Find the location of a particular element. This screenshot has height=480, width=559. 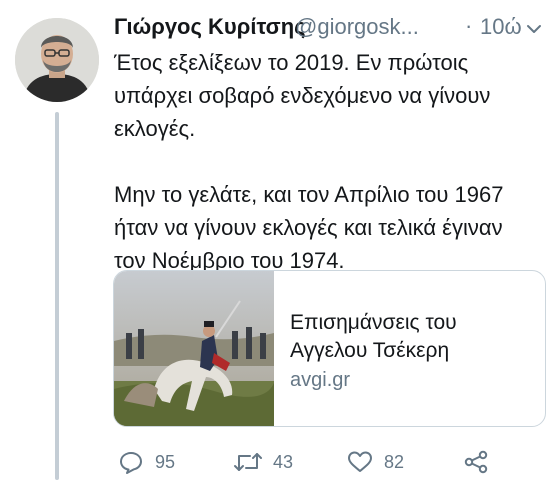

tweet-header: Γιώργος Κυρίτσης @giorgosk... · 10ώ is located at coordinates (334, 28).